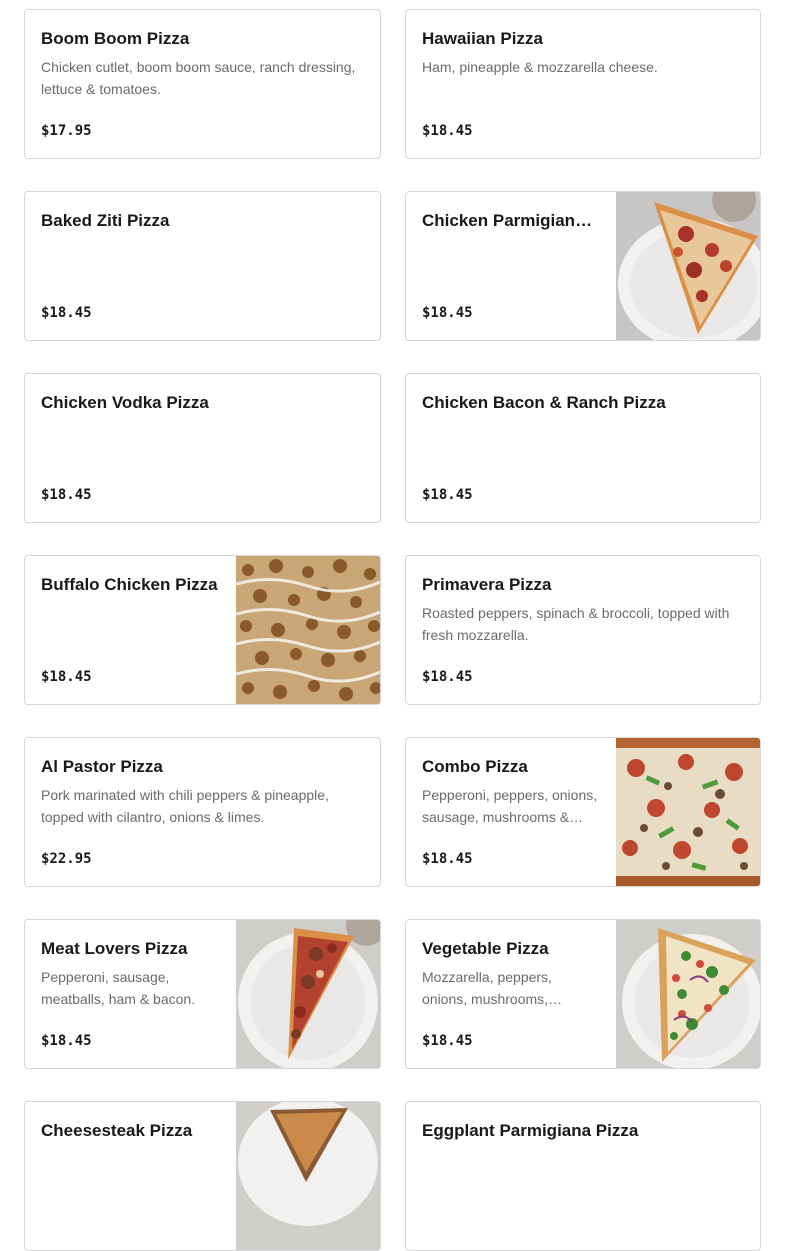  What do you see at coordinates (105, 220) in the screenshot?
I see `menu-item-name: Baked Ziti Pizza` at bounding box center [105, 220].